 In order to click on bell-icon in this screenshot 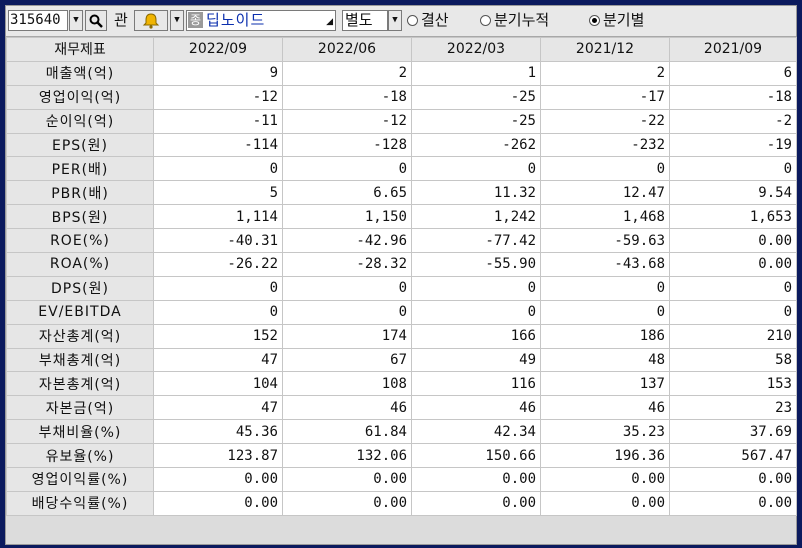, I will do `click(151, 20)`.